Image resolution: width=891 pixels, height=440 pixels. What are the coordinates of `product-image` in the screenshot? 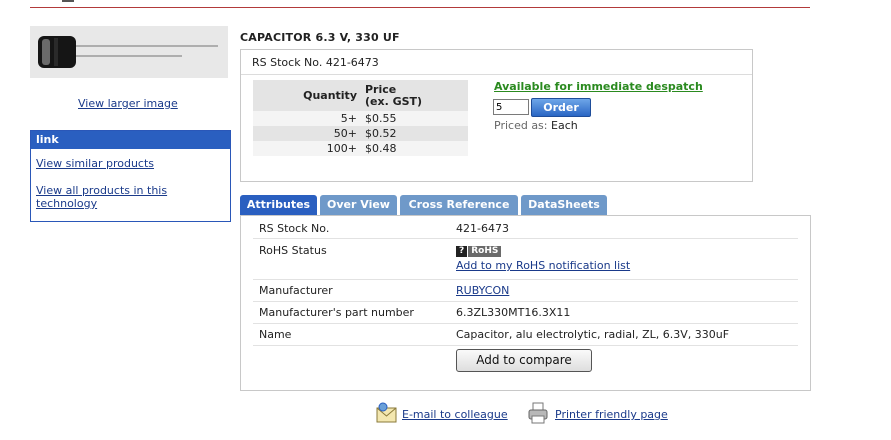 It's located at (129, 52).